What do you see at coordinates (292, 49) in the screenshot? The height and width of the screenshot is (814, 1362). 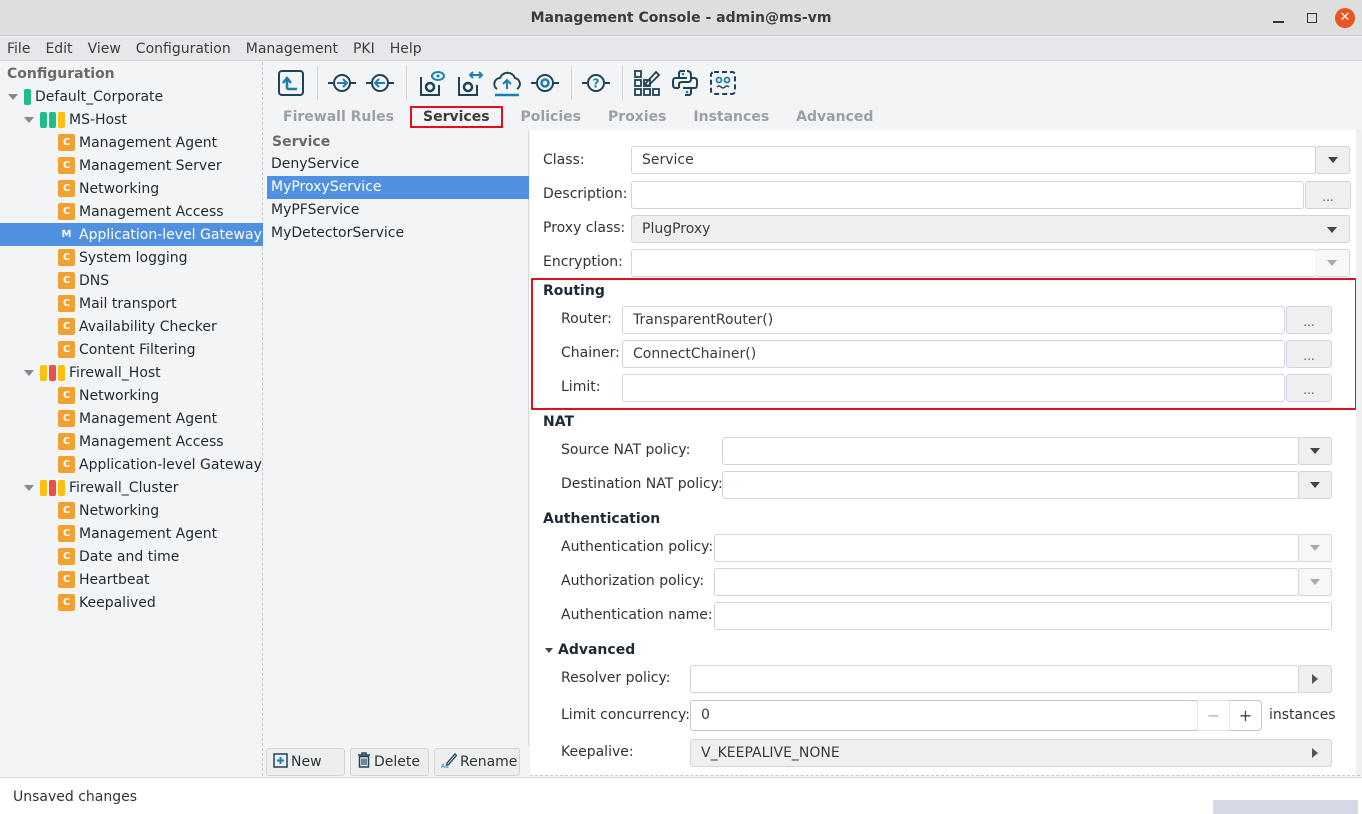 I see `menu-management: Management` at bounding box center [292, 49].